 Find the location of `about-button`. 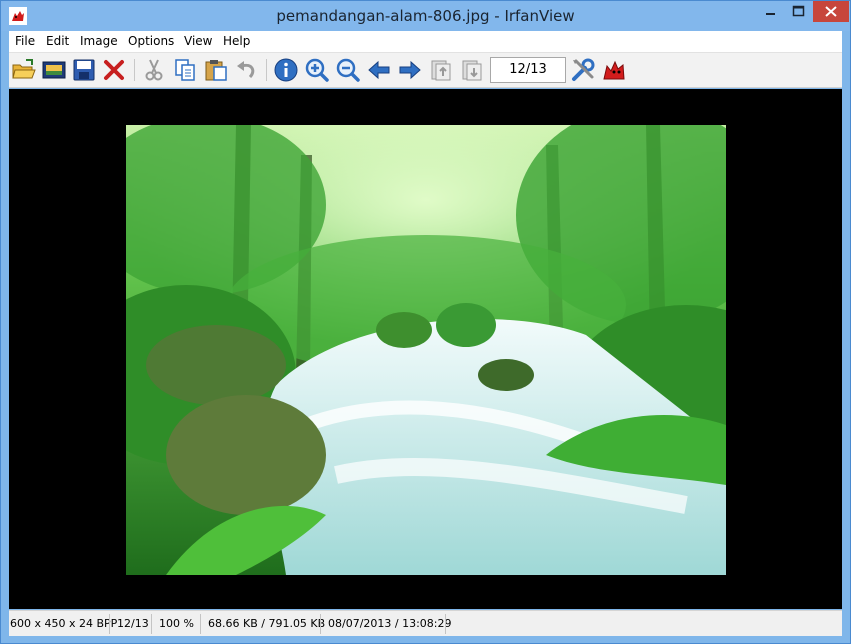

about-button is located at coordinates (614, 70).